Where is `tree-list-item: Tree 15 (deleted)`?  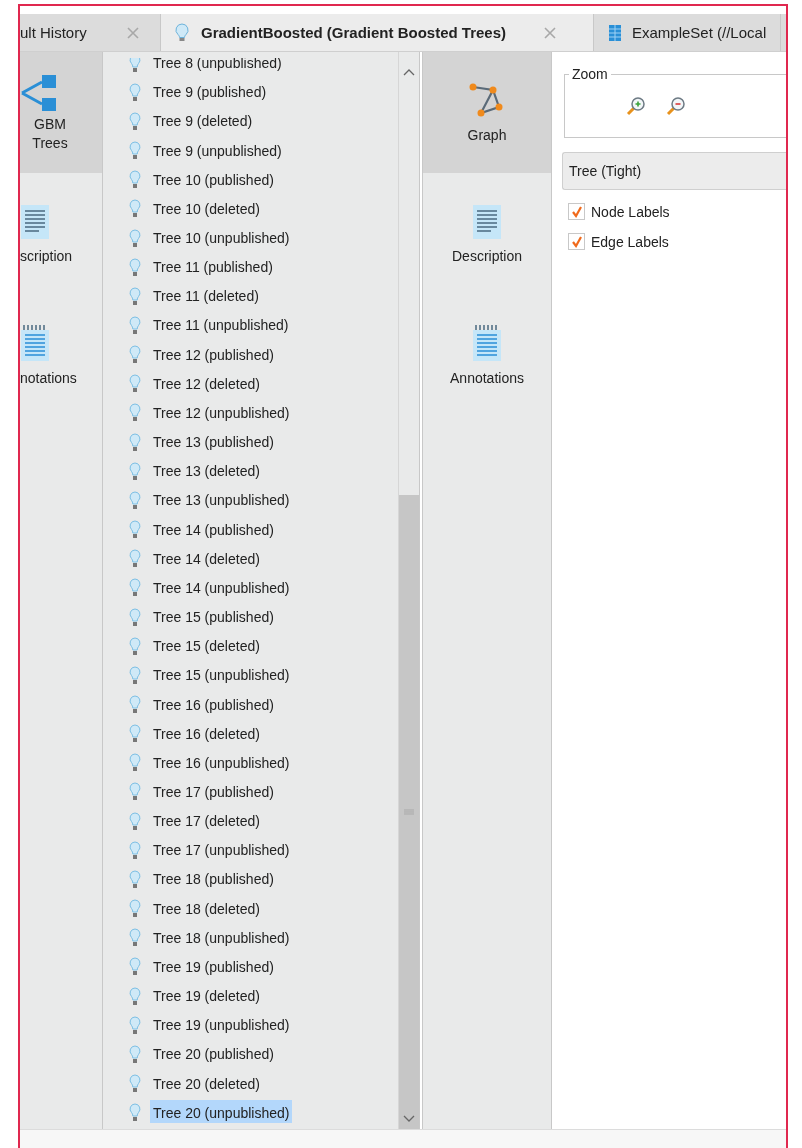 tree-list-item: Tree 15 (deleted) is located at coordinates (263, 647).